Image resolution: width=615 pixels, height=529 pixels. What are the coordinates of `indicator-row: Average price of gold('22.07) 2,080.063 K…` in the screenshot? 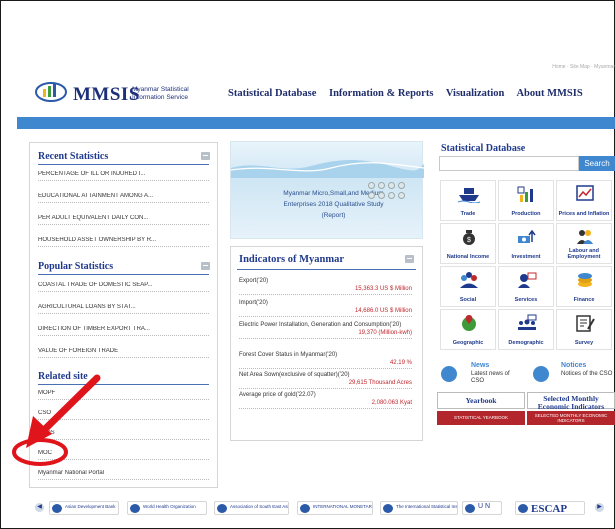 It's located at (325, 400).